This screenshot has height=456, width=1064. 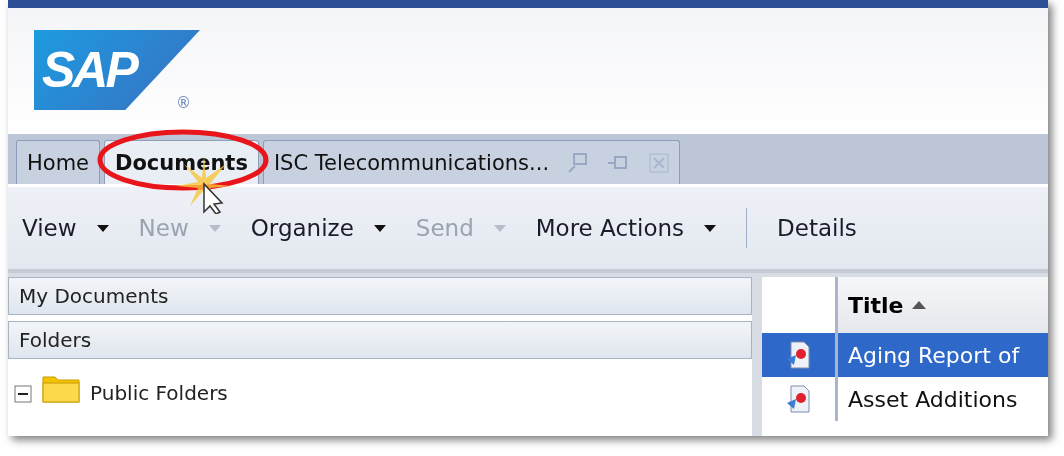 I want to click on panel-header: Folders, so click(x=380, y=340).